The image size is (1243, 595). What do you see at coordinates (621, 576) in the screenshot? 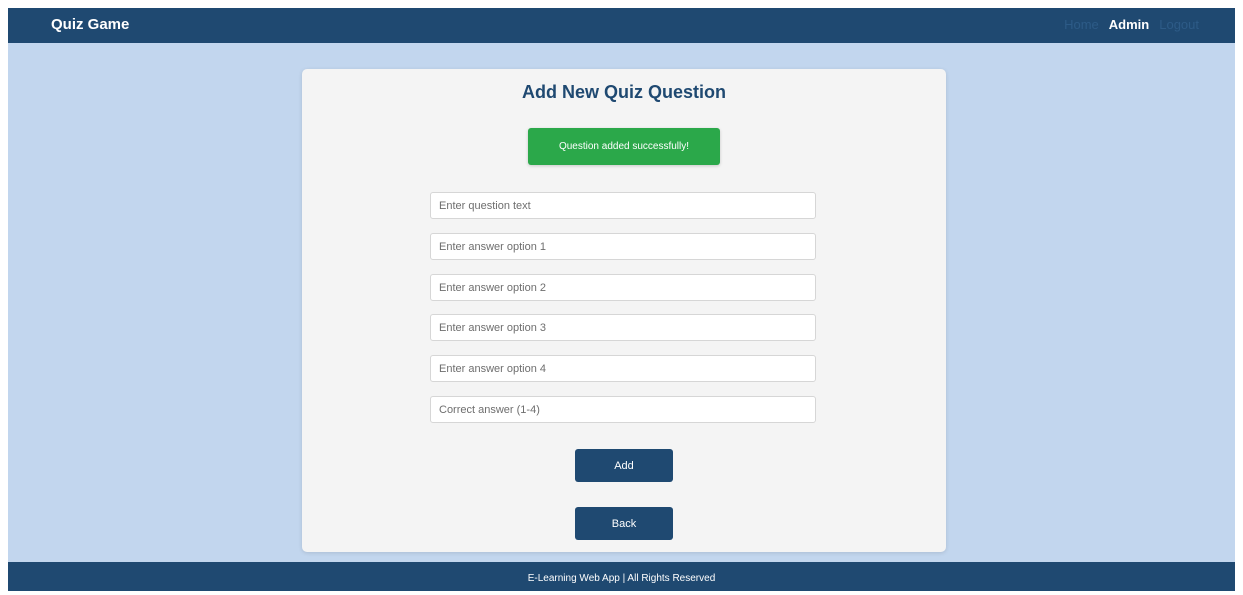
I see `footer: E-Learning Web App | All Rights Reserved` at bounding box center [621, 576].